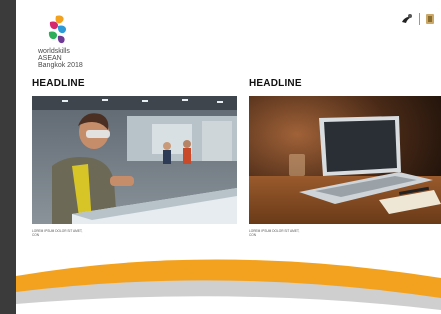 The image size is (441, 314). Describe the element at coordinates (54, 51) in the screenshot. I see `logo-line-1: worldskills` at that location.